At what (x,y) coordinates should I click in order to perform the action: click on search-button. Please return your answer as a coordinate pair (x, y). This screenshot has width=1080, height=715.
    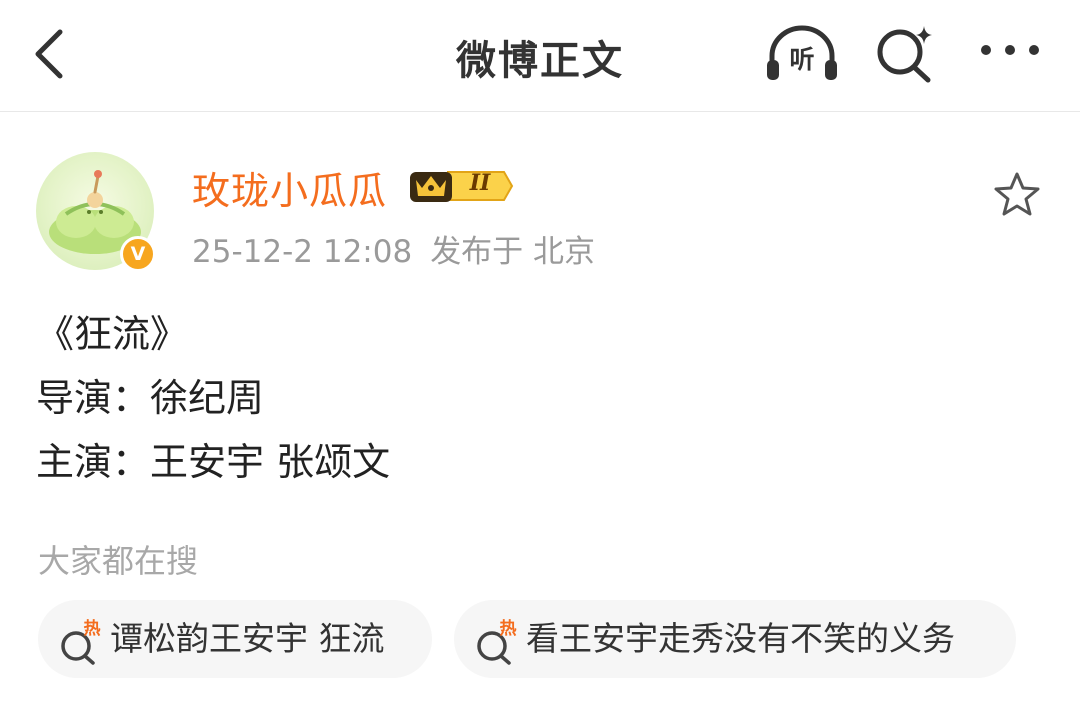
    Looking at the image, I should click on (906, 52).